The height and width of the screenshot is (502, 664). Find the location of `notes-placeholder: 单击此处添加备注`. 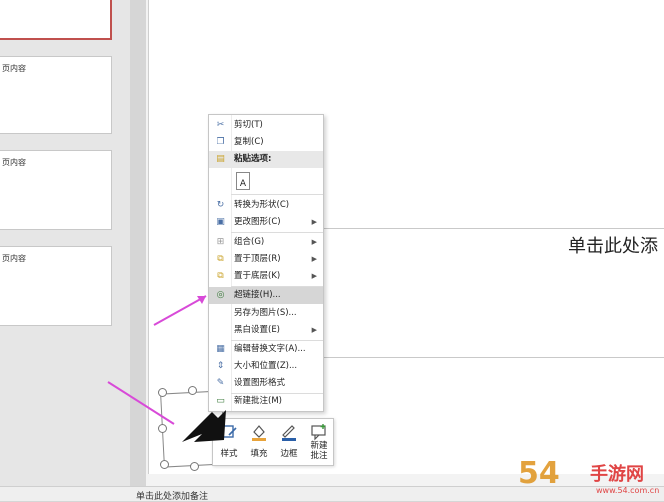

notes-placeholder: 单击此处添加备注 is located at coordinates (172, 497).